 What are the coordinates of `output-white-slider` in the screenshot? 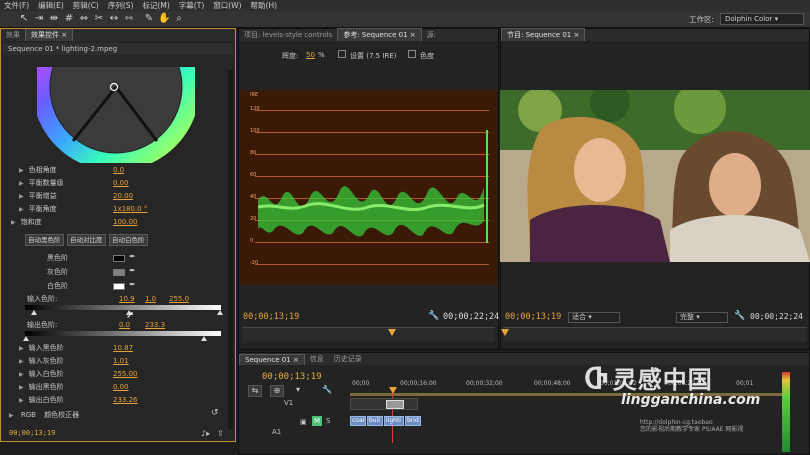 It's located at (204, 338).